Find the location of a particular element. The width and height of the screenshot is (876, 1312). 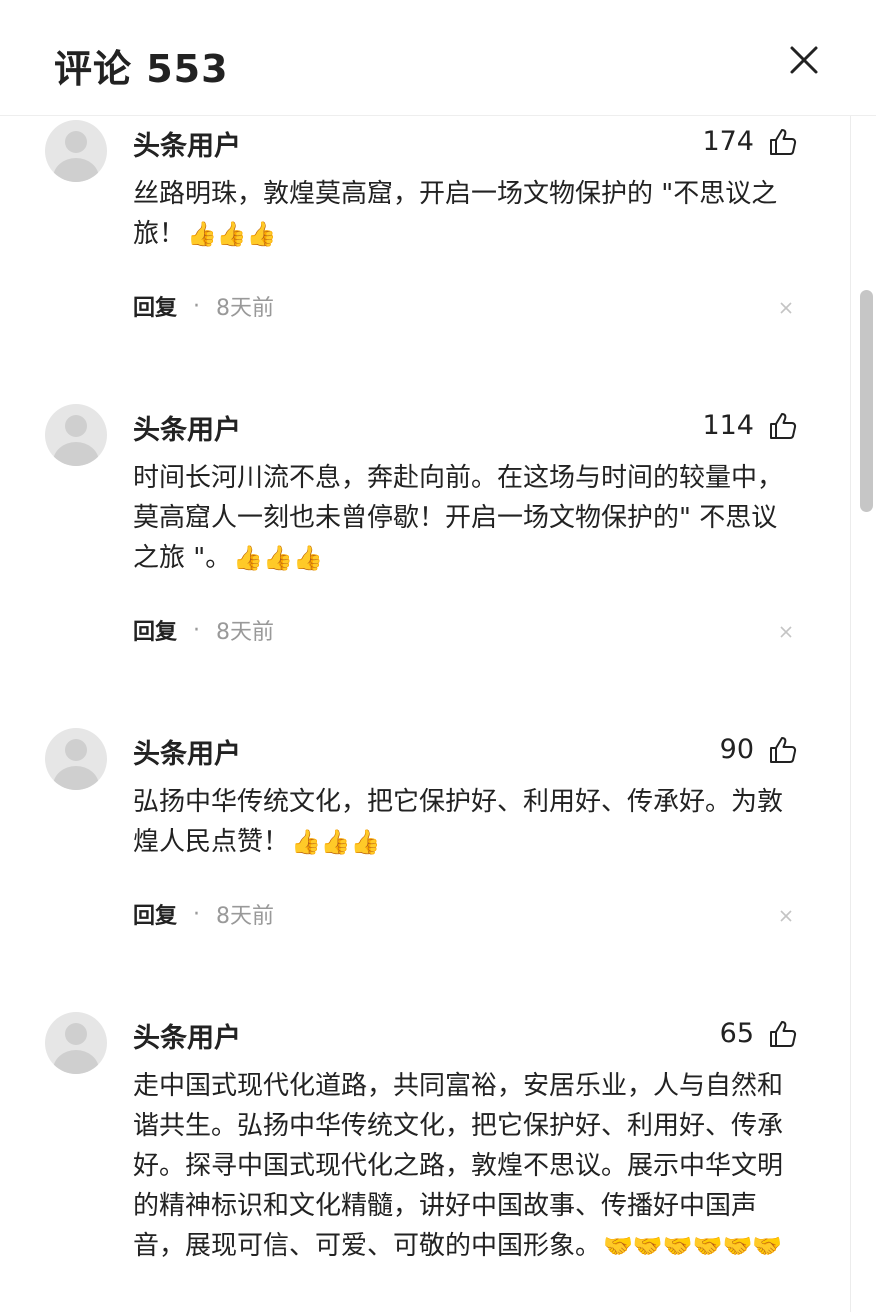

like-count: 174 is located at coordinates (728, 141).